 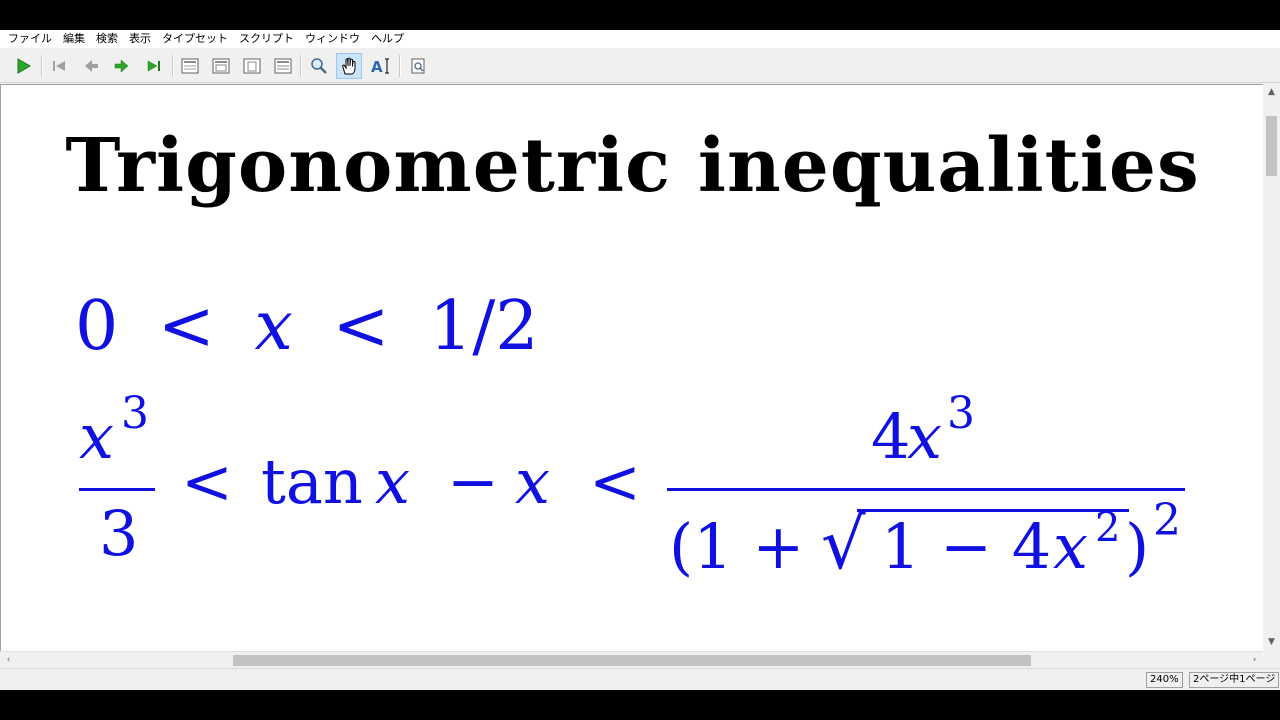 I want to click on text-select-button: A, so click(x=381, y=66).